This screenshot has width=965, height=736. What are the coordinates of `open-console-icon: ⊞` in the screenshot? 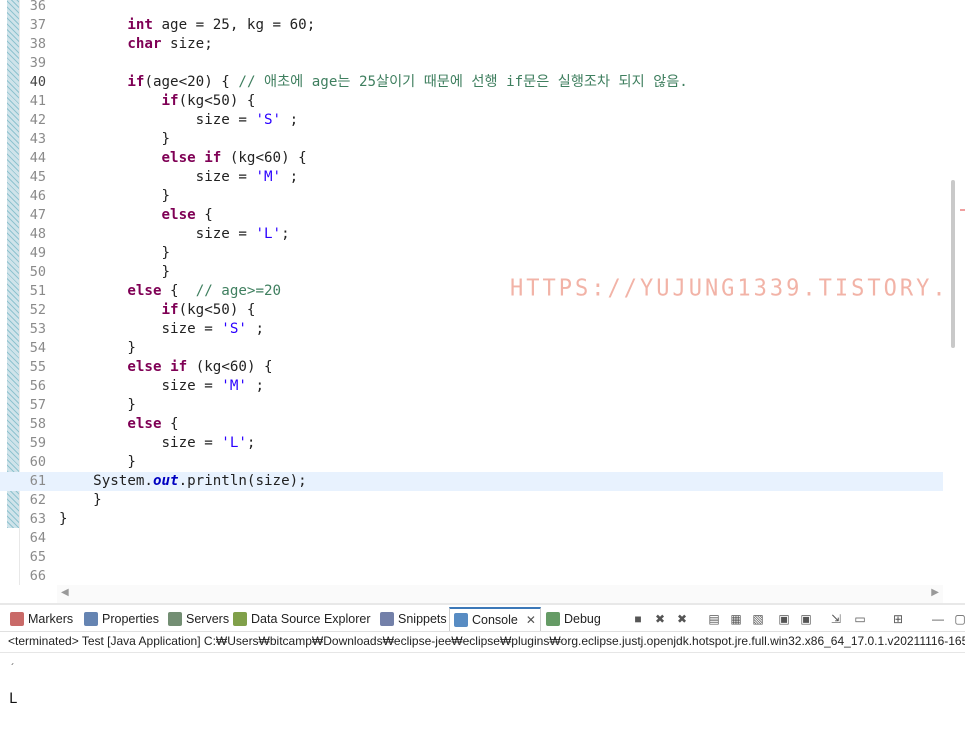 It's located at (898, 619).